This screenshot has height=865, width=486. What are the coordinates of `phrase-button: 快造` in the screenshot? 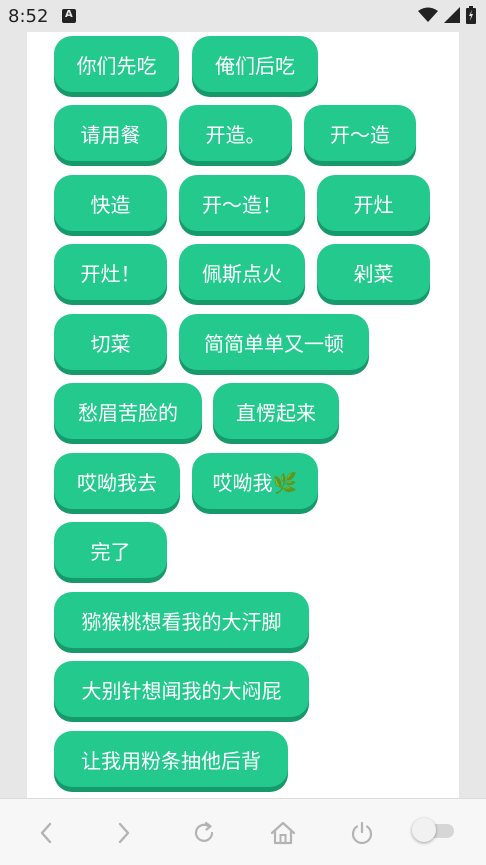 It's located at (110, 203).